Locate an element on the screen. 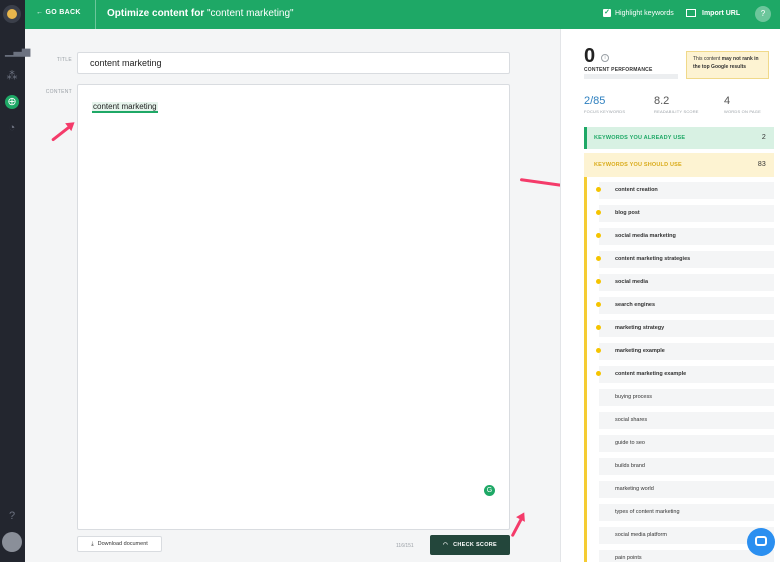  annotation-arrow-check-score is located at coordinates (517, 526).